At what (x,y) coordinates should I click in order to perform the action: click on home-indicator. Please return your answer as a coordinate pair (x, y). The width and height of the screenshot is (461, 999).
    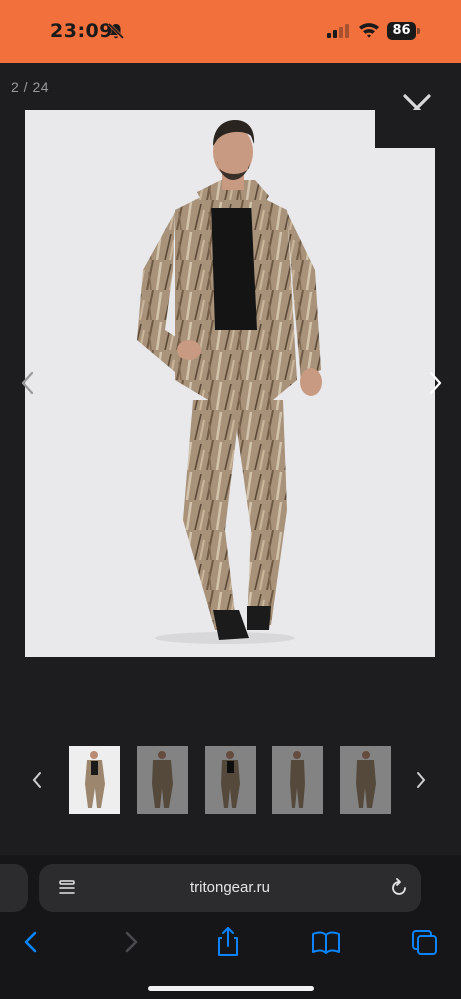
    Looking at the image, I should click on (231, 988).